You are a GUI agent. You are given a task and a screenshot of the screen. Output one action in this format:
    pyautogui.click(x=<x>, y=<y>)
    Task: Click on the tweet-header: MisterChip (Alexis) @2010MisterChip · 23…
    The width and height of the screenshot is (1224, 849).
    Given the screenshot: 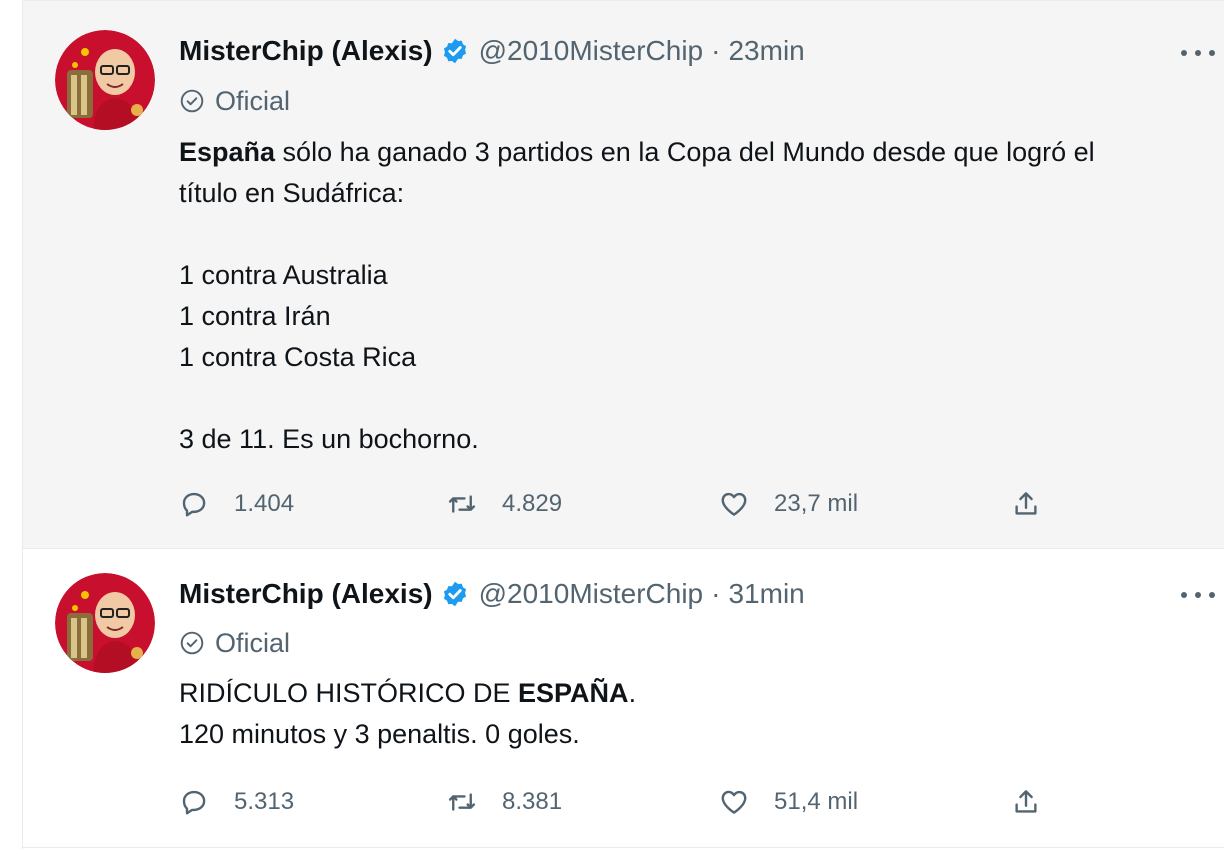 What is the action you would take?
    pyautogui.click(x=492, y=51)
    